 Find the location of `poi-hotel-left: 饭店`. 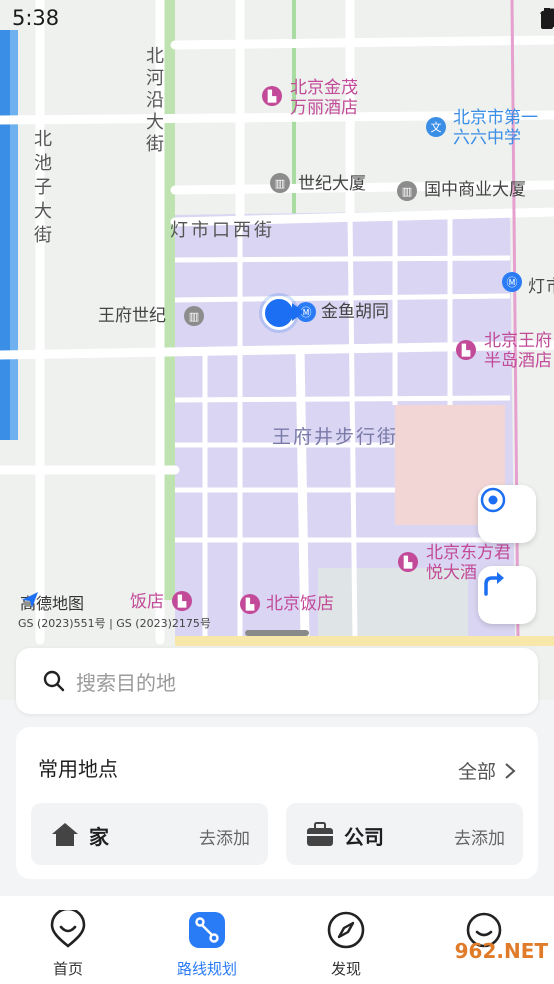

poi-hotel-left: 饭店 is located at coordinates (147, 602).